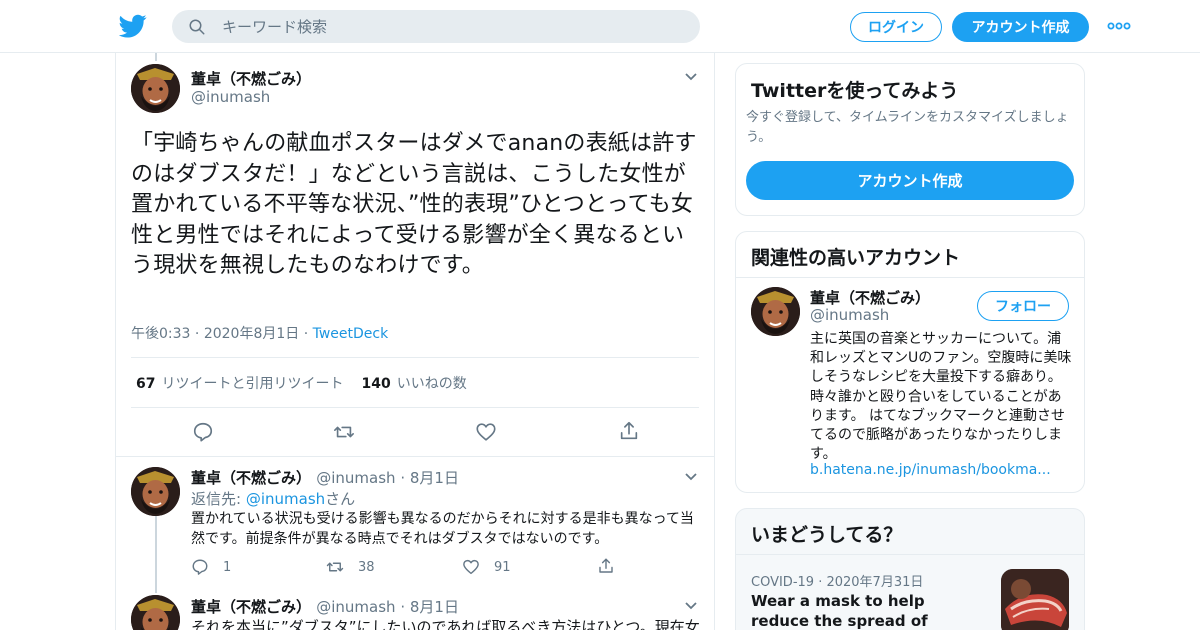  What do you see at coordinates (227, 567) in the screenshot?
I see `reply-count: 1` at bounding box center [227, 567].